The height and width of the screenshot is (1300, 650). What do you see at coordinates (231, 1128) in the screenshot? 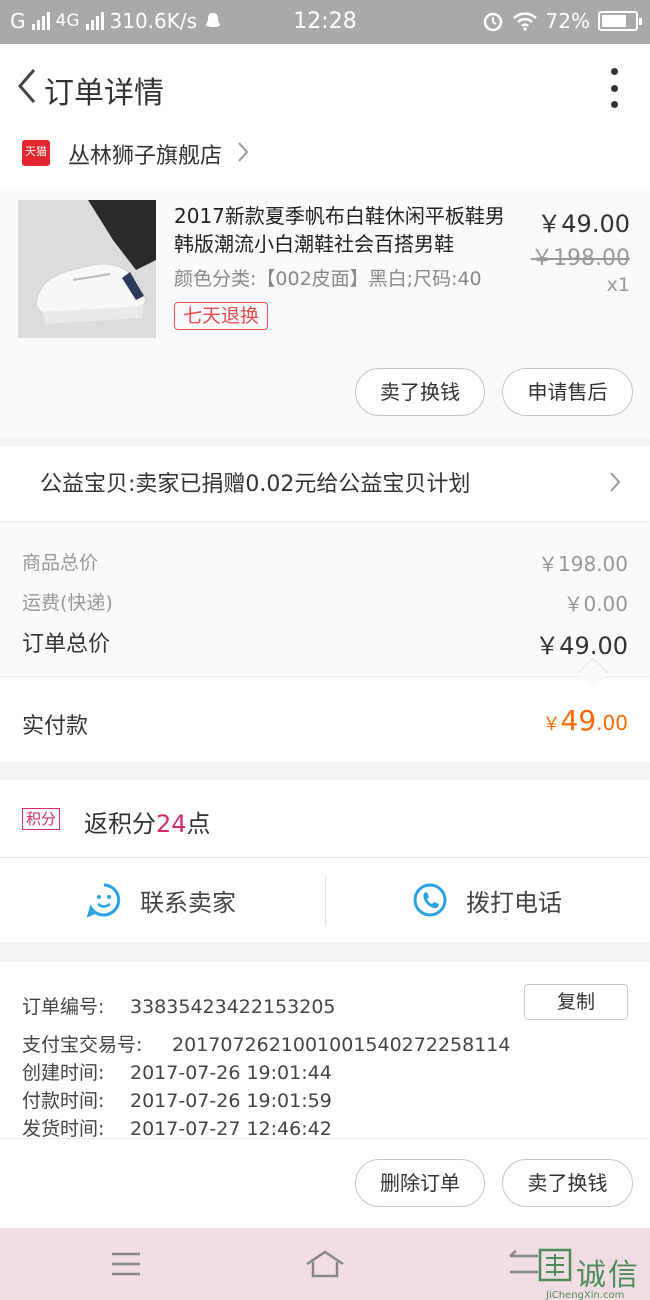
I see `shipped-time-value: 2017-07-27 12:46:42` at bounding box center [231, 1128].